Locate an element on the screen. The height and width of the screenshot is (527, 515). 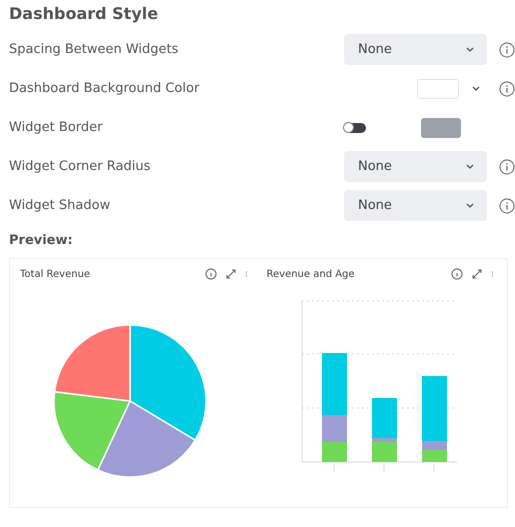
setting-label: Dashboard Background Color is located at coordinates (104, 88).